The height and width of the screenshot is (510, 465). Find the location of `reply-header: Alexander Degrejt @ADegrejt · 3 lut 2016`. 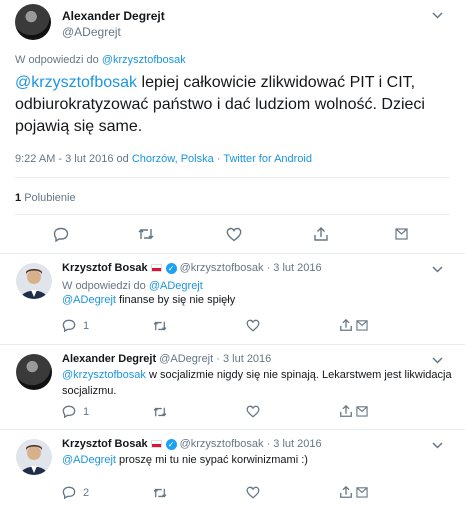

reply-header: Alexander Degrejt @ADegrejt · 3 lut 2016 is located at coordinates (166, 359).